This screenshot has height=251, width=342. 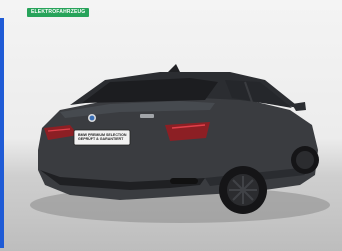 I want to click on plate-line-2: GEPRÜFT & GARANTIERT, so click(x=101, y=139).